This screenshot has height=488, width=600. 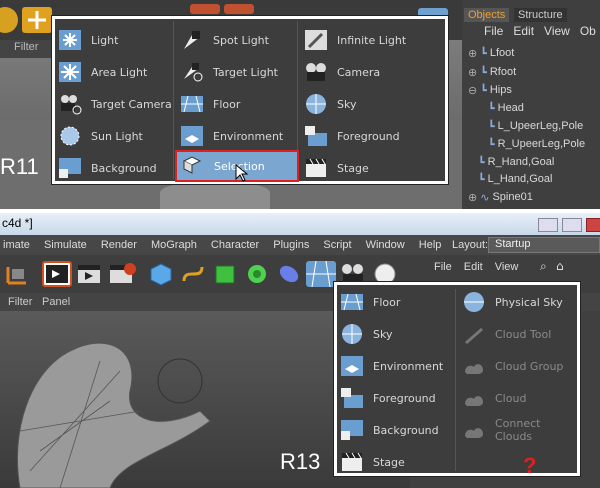 I want to click on menu-window: Window, so click(x=385, y=245).